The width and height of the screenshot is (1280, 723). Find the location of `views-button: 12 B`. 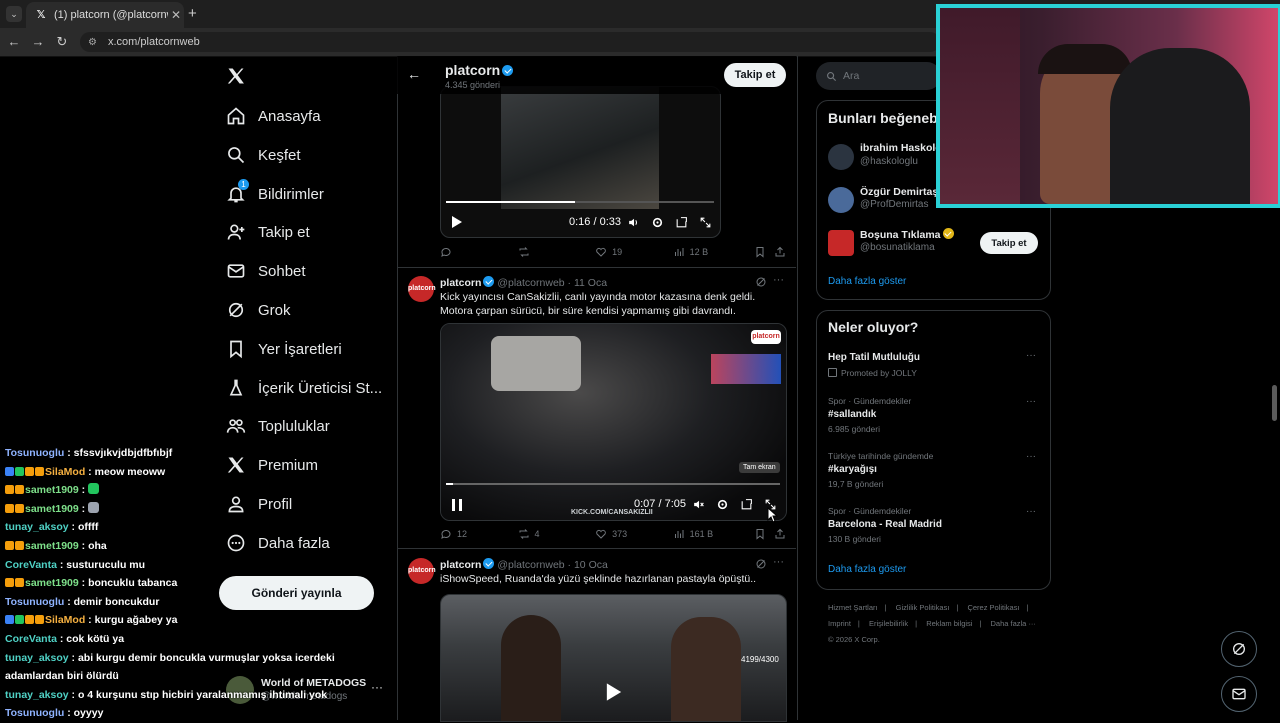

views-button: 12 B is located at coordinates (714, 252).